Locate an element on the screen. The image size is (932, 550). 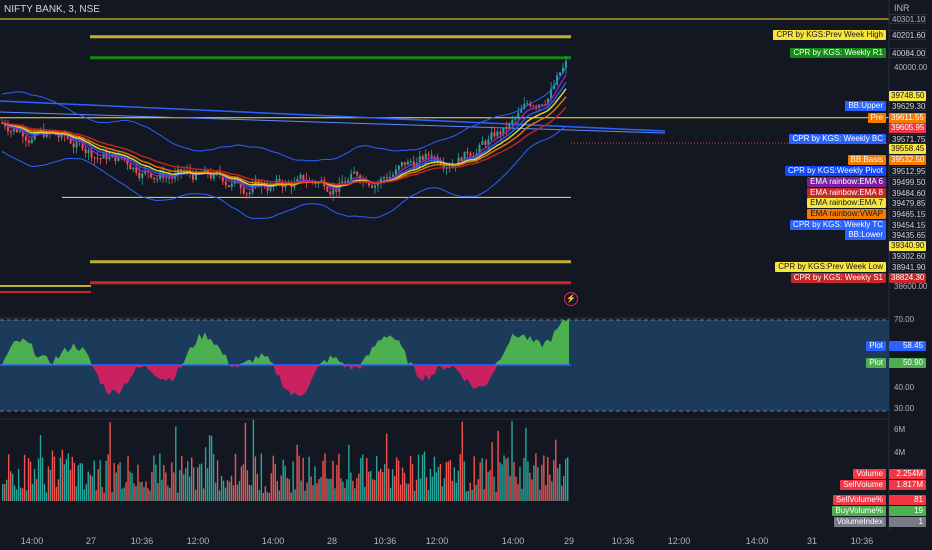
indicator-label: BB:Basis is located at coordinates (866, 160).